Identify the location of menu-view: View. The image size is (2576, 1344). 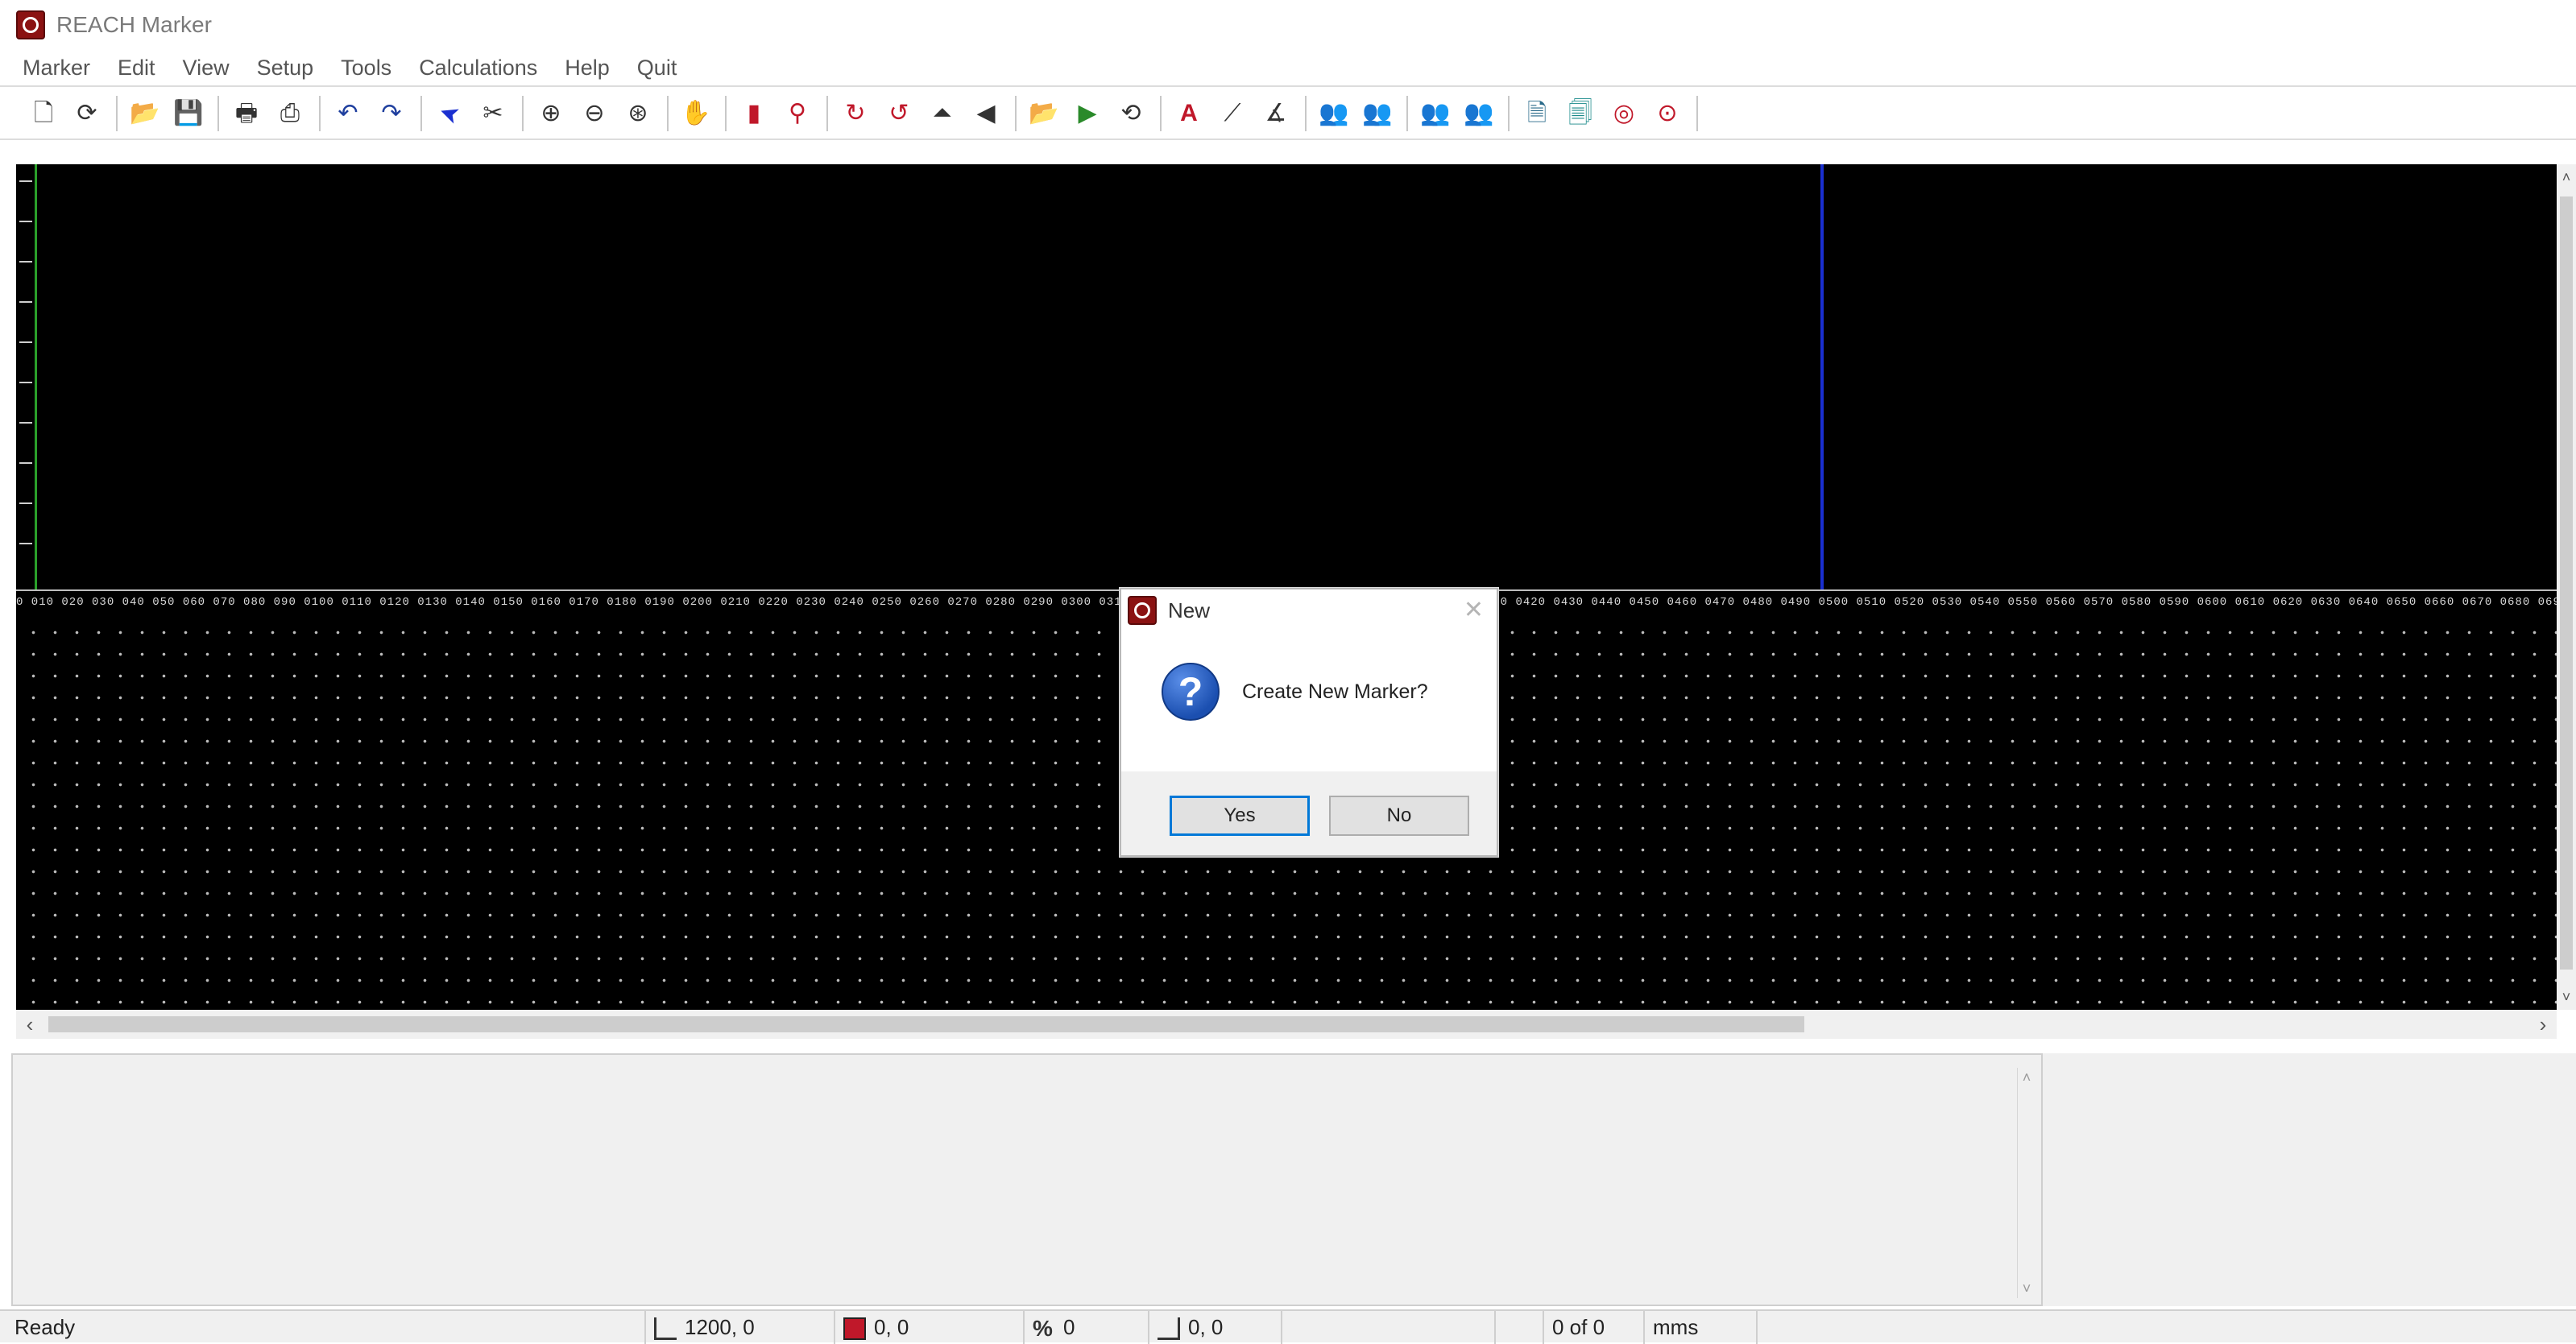
(206, 68).